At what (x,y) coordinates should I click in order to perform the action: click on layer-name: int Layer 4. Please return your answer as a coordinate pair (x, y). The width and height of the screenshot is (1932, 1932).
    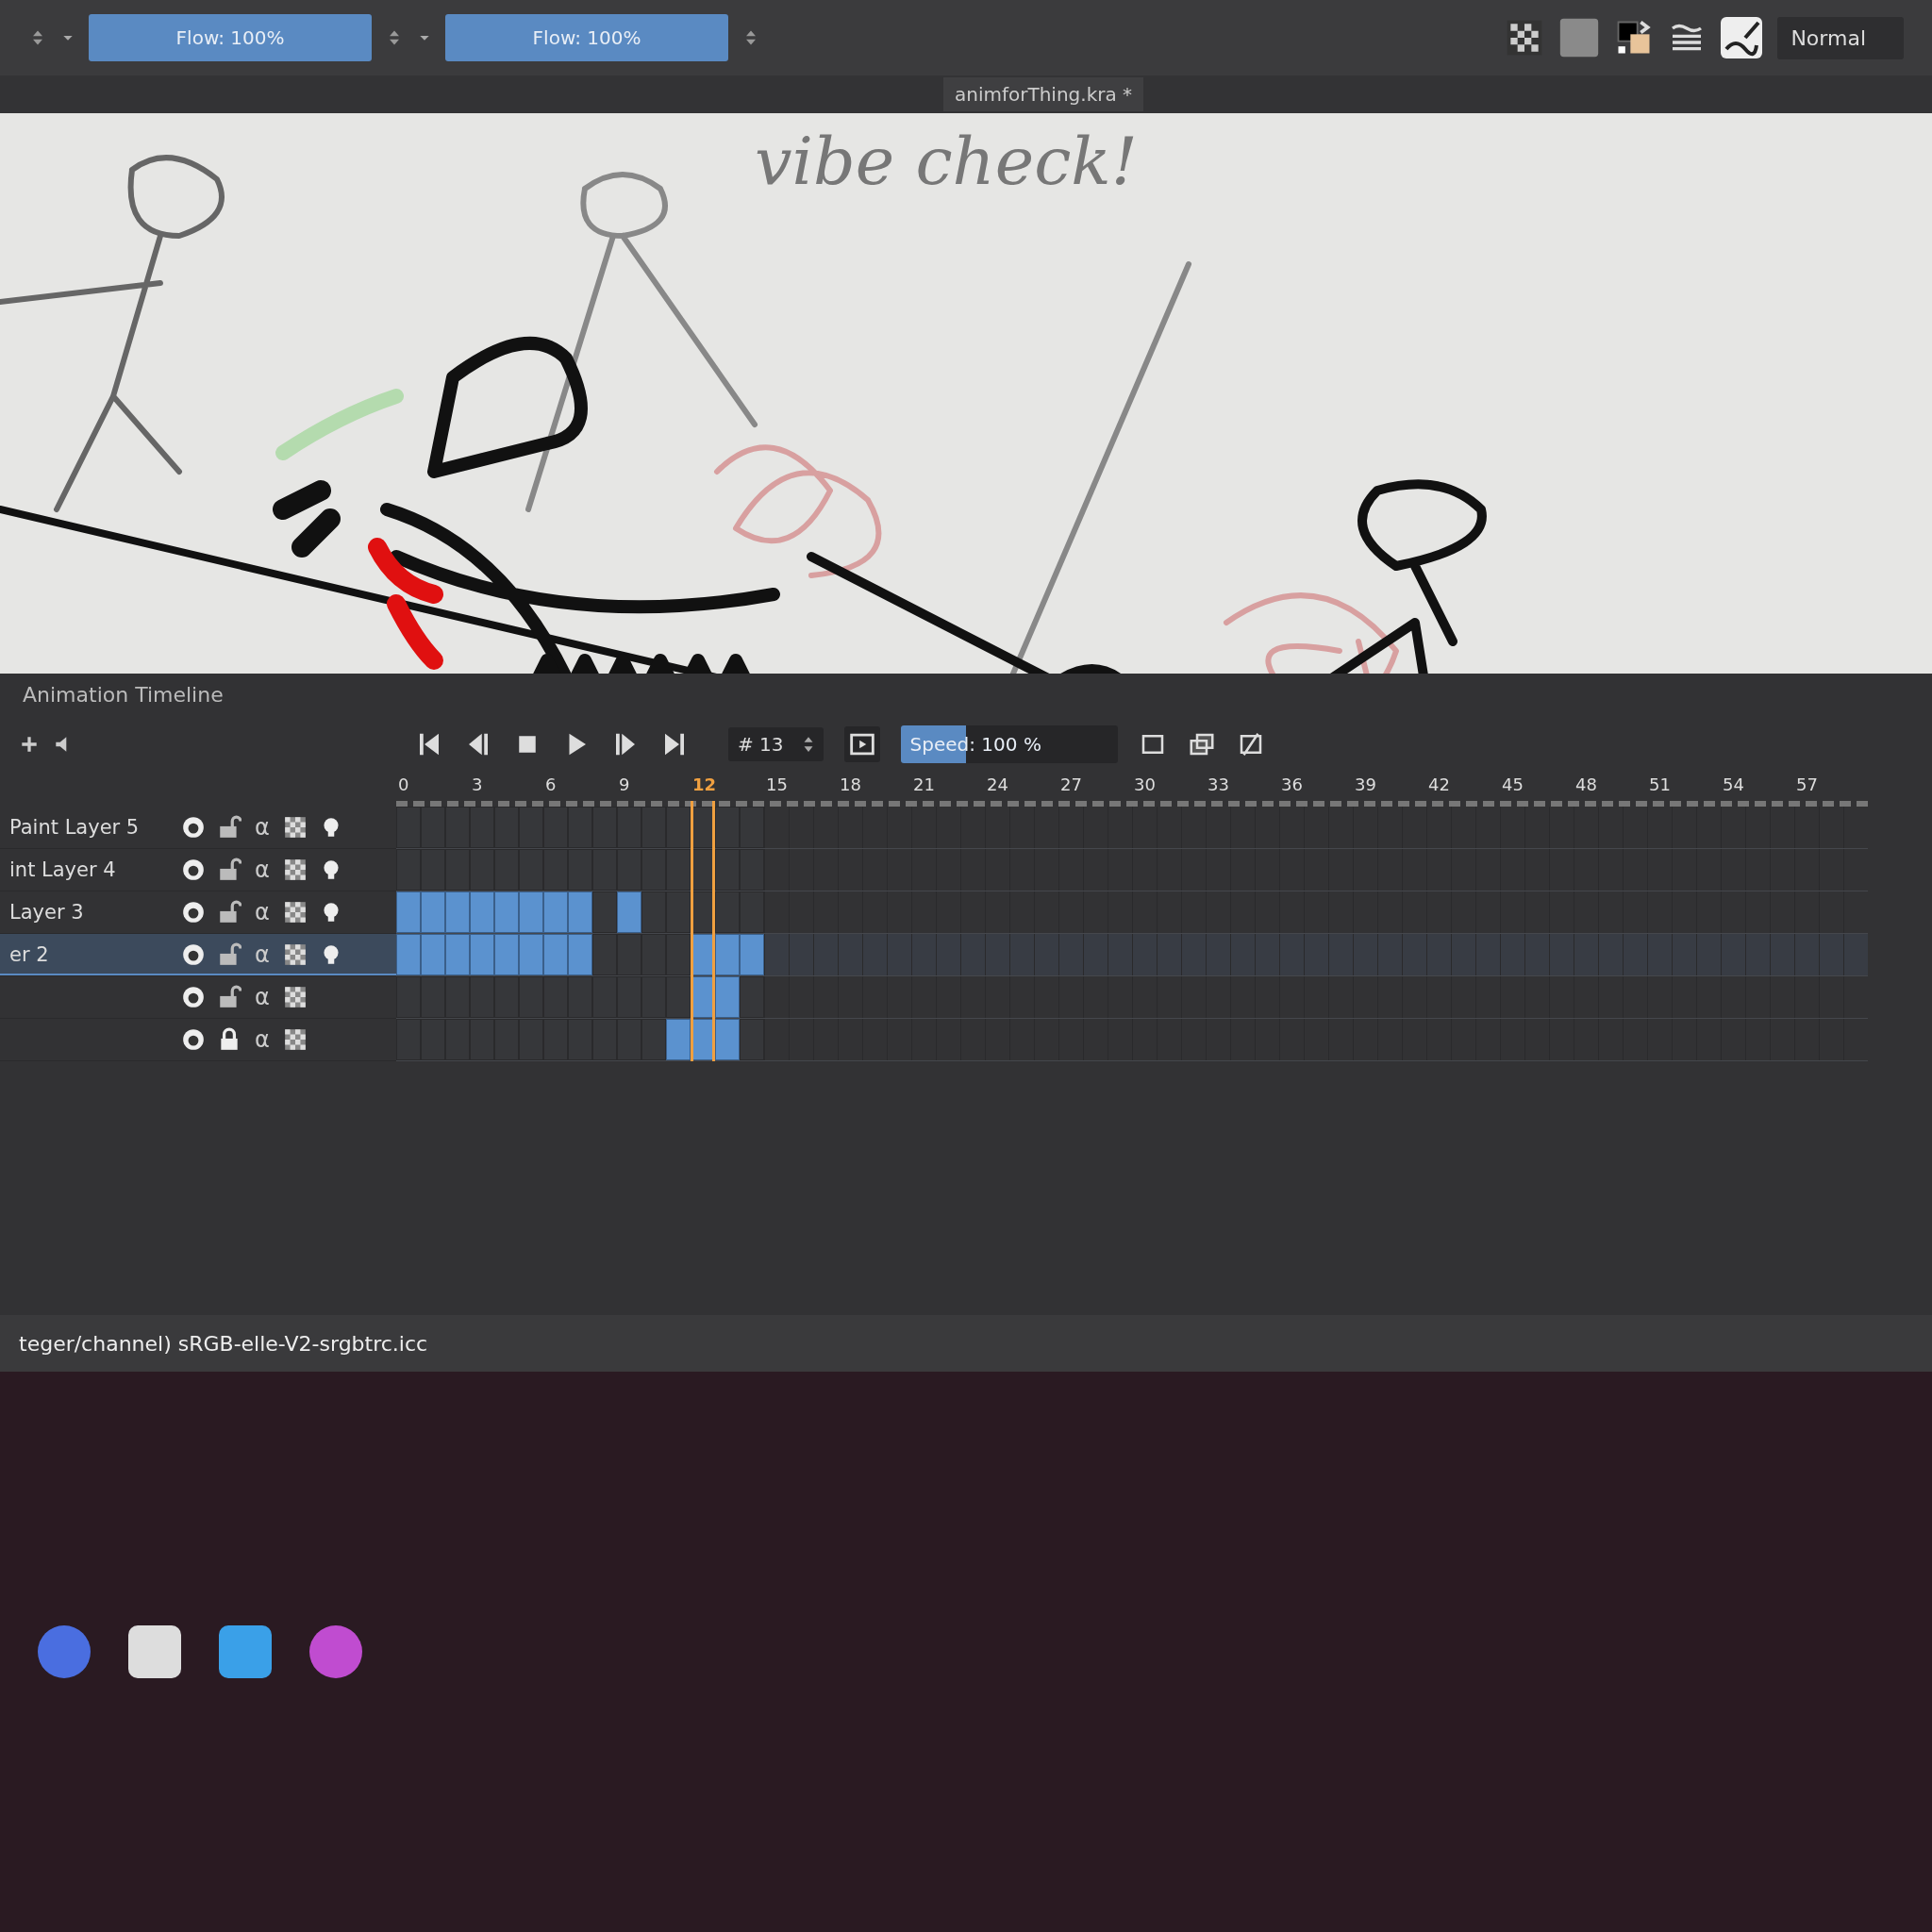
    Looking at the image, I should click on (63, 870).